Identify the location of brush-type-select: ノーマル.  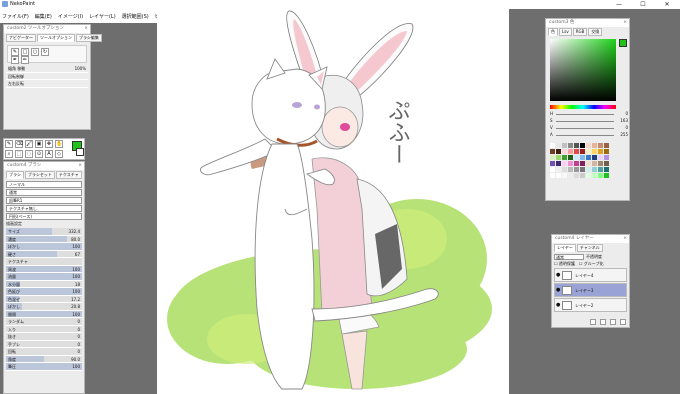
(44, 184).